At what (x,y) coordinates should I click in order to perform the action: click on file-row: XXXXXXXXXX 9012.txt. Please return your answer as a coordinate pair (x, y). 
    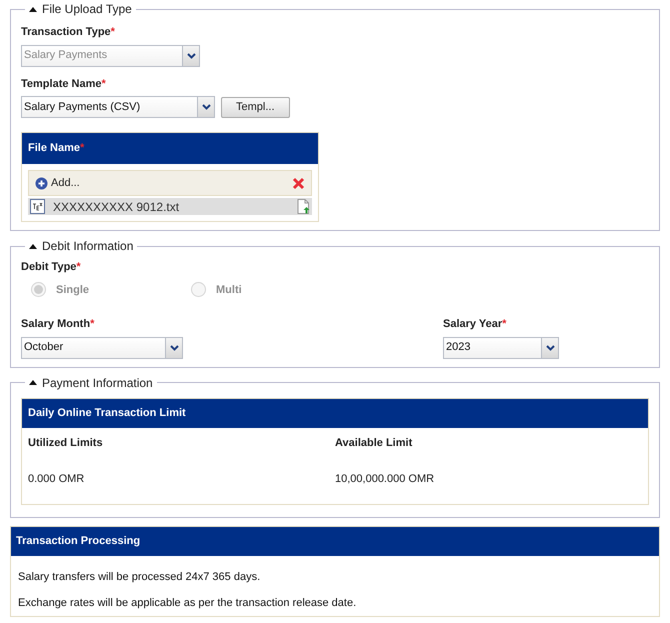
    Looking at the image, I should click on (170, 206).